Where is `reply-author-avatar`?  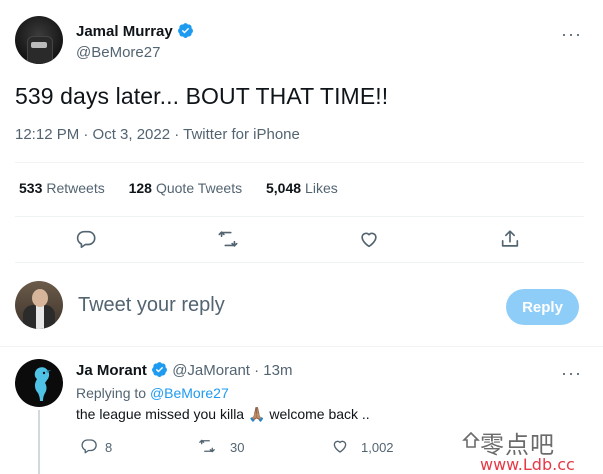
reply-author-avatar is located at coordinates (39, 383).